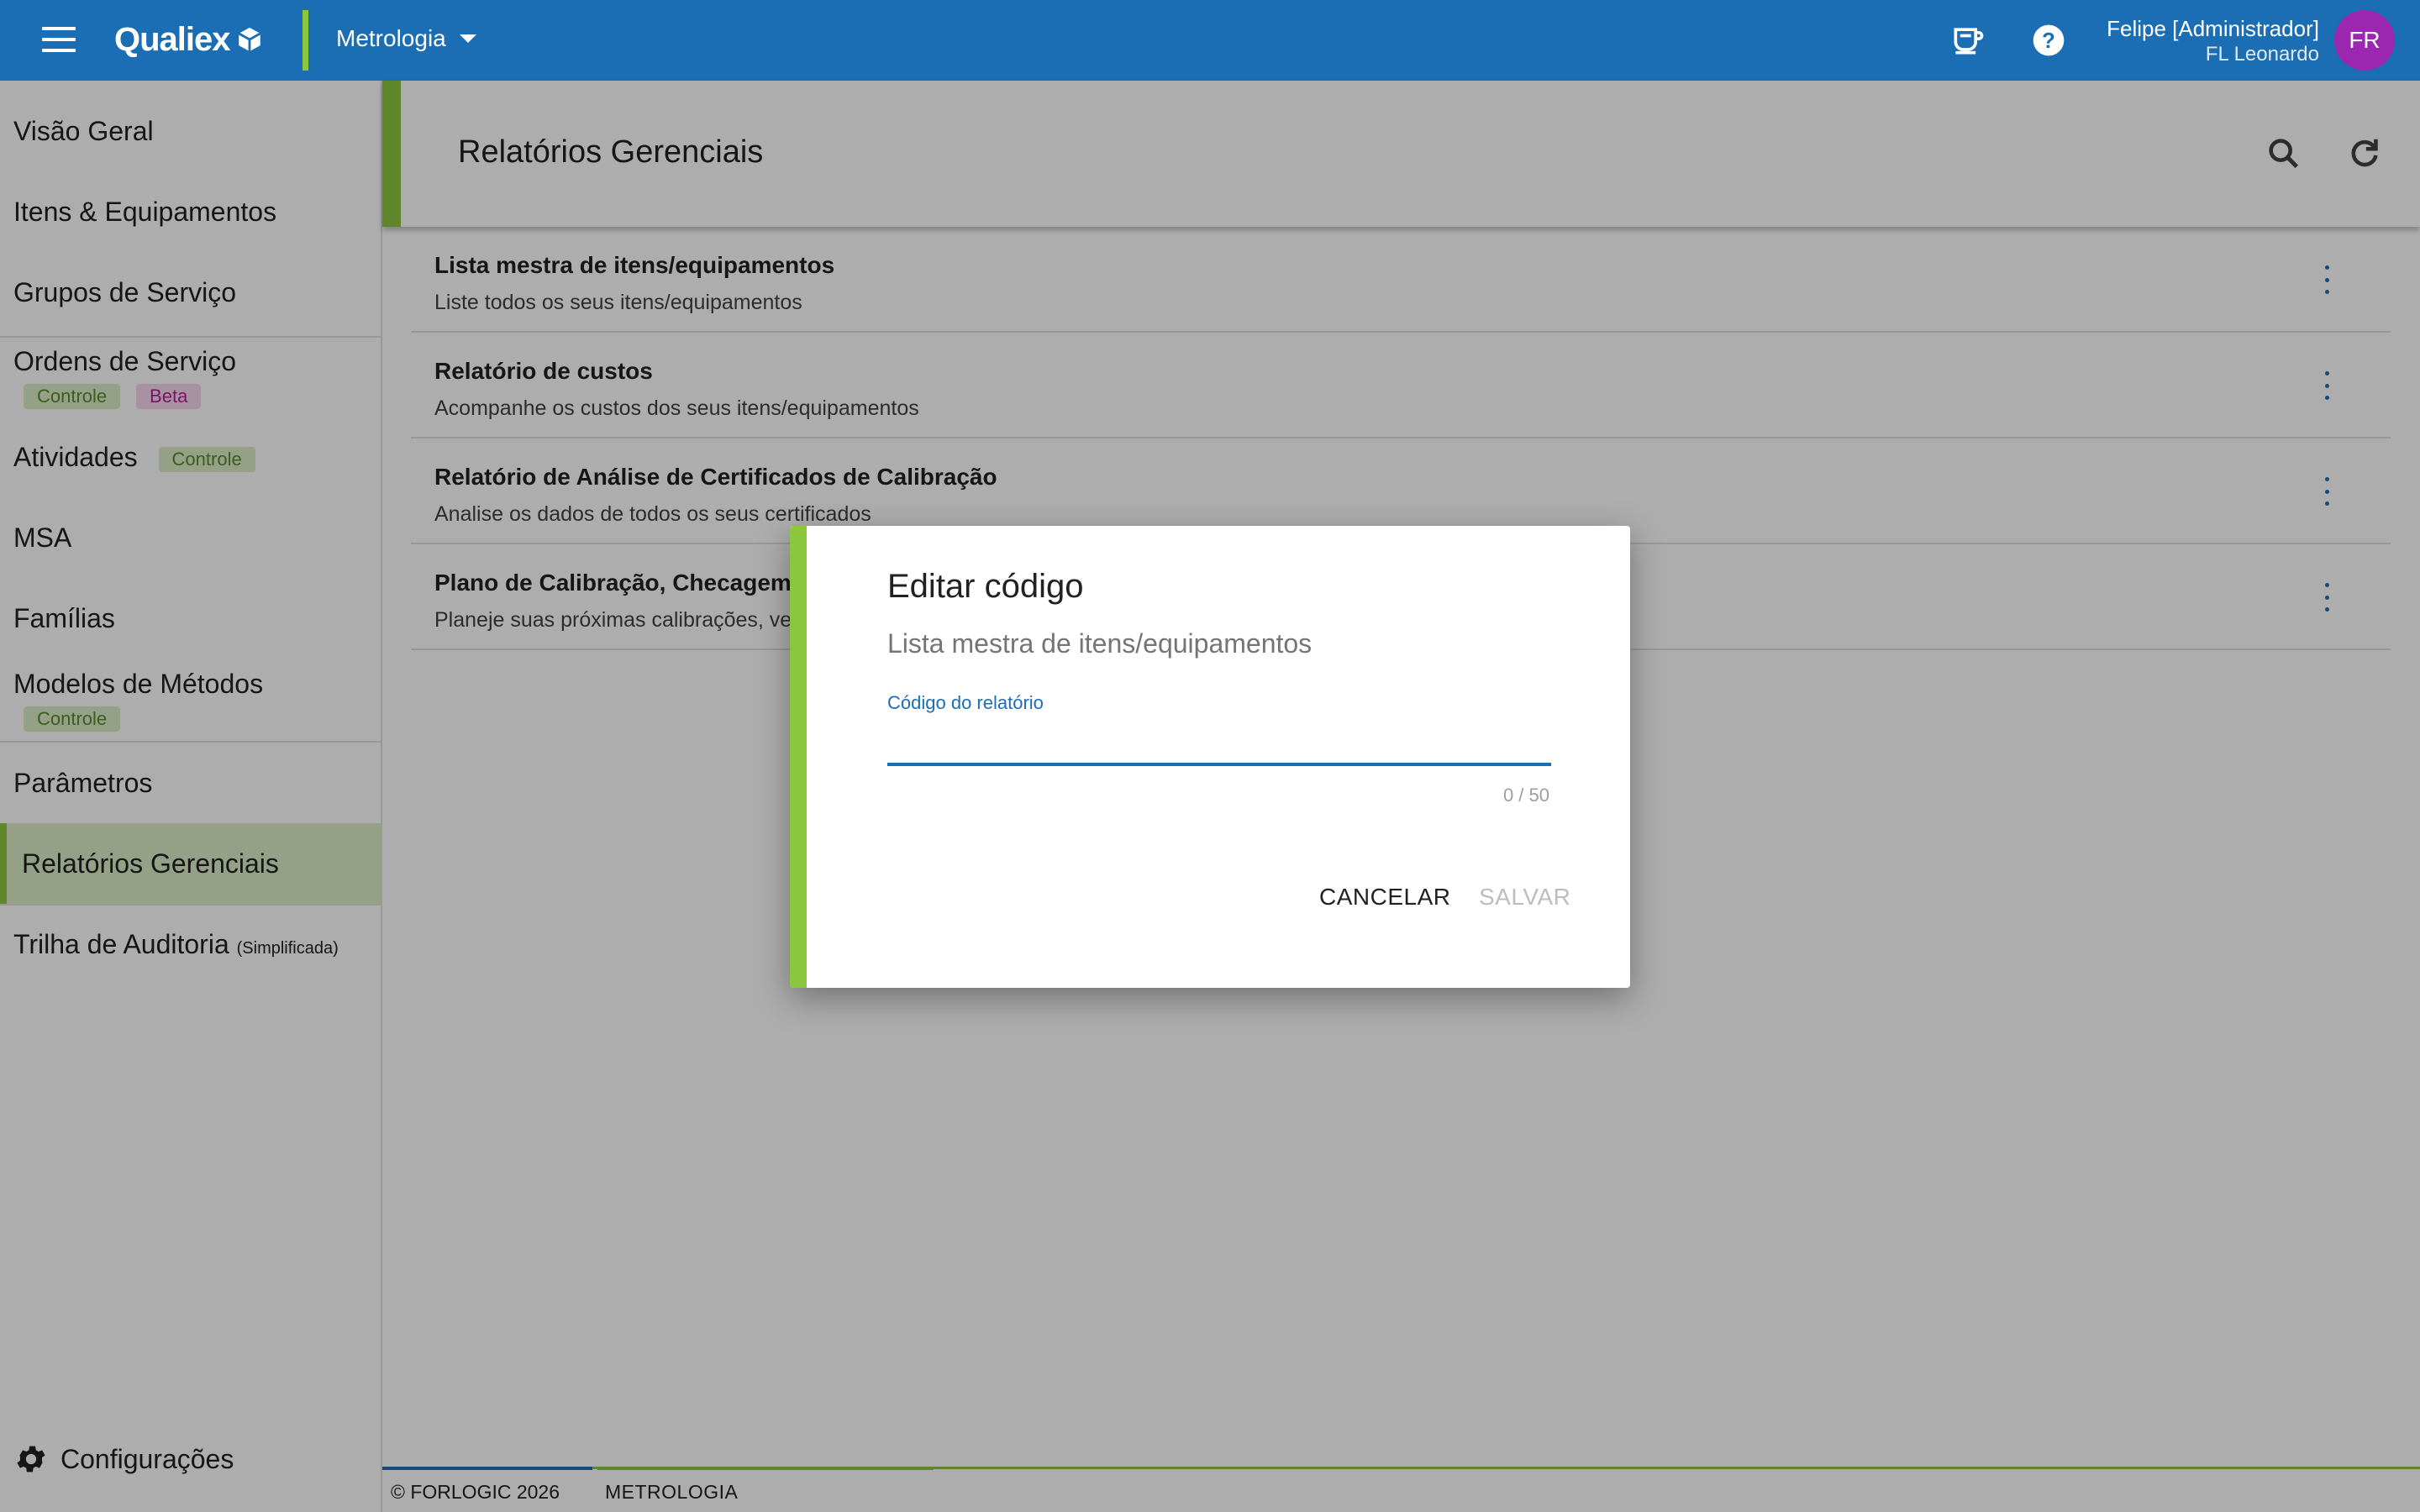  Describe the element at coordinates (965, 702) in the screenshot. I see `report-code-label: Código do relatório` at that location.